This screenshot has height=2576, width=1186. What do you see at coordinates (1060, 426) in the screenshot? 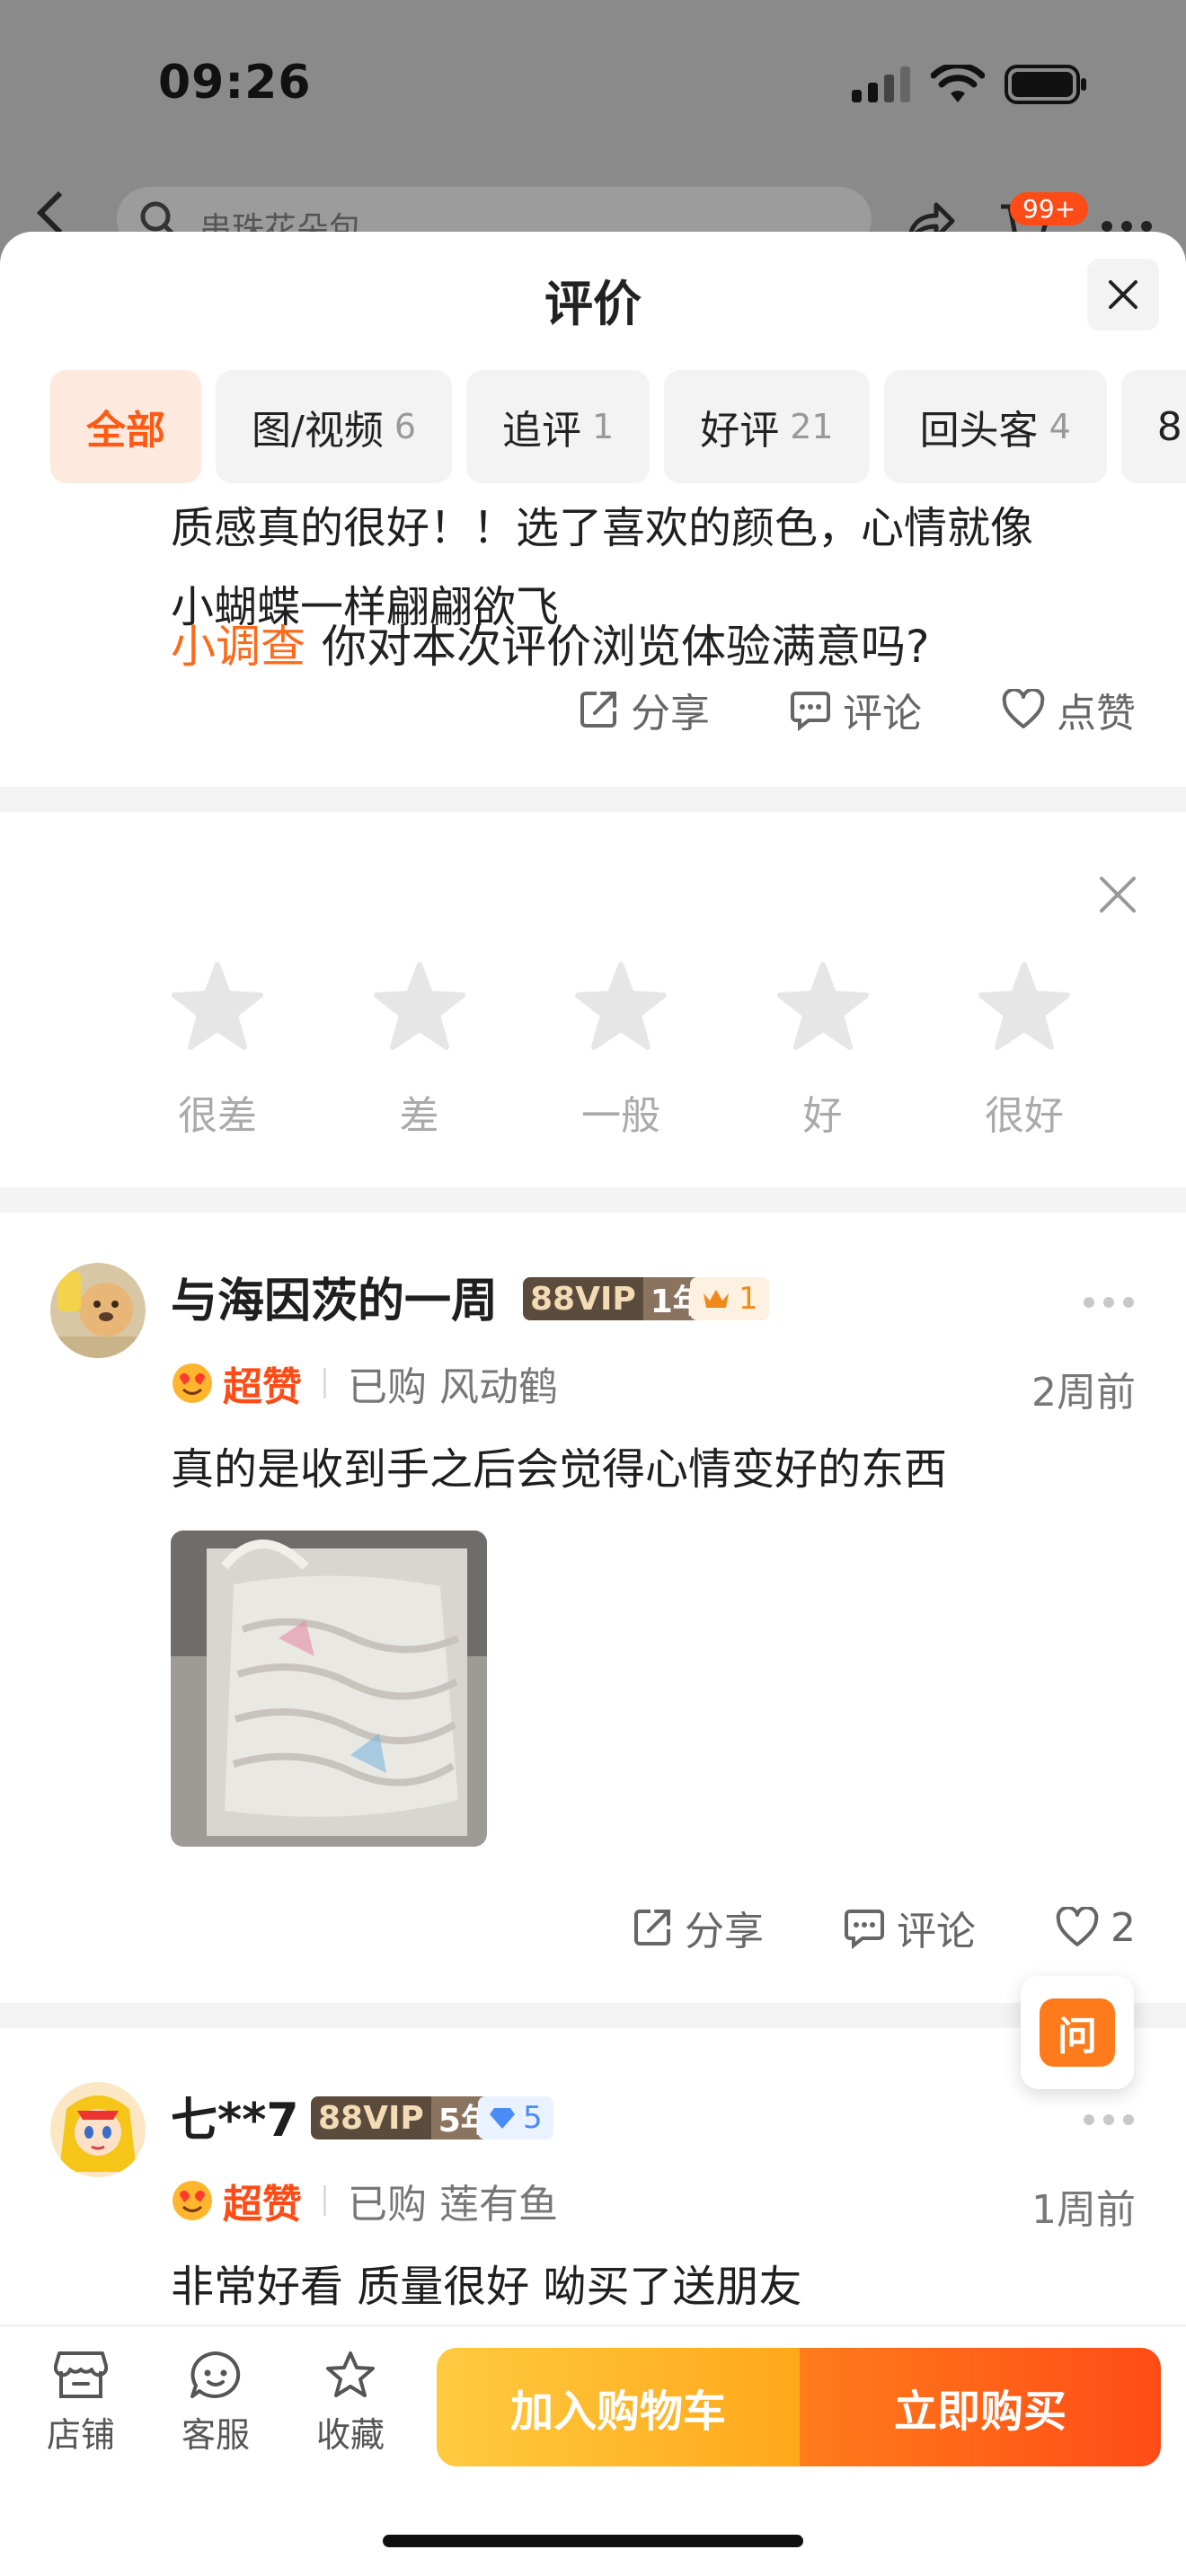
I see `tab-count: 4` at bounding box center [1060, 426].